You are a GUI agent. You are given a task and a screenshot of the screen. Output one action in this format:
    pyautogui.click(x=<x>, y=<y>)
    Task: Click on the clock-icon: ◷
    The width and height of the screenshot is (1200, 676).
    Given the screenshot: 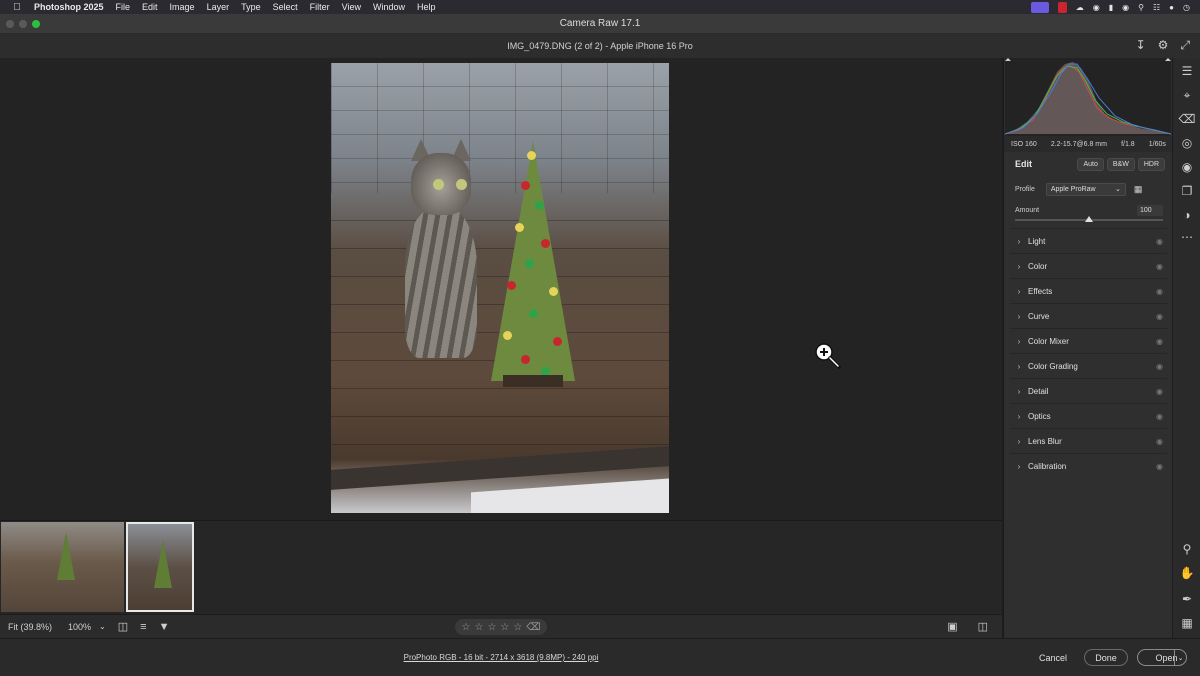 What is the action you would take?
    pyautogui.click(x=1186, y=7)
    